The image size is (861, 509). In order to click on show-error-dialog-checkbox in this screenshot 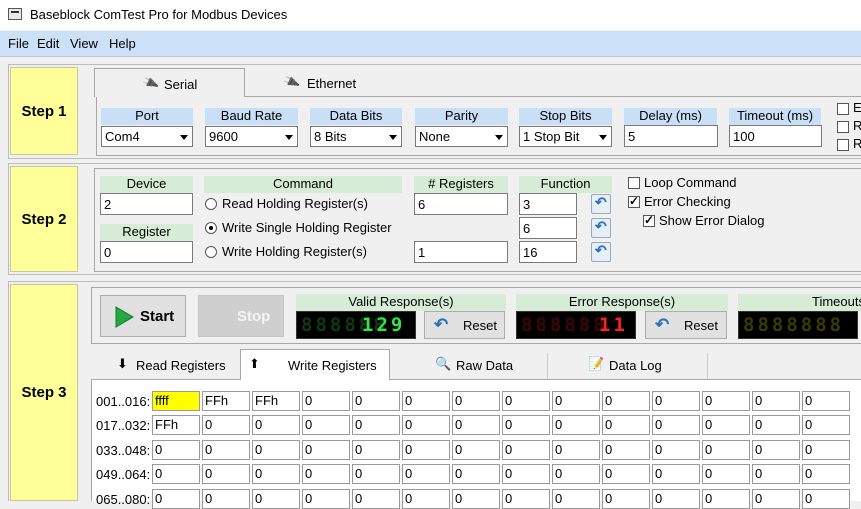, I will do `click(649, 220)`.